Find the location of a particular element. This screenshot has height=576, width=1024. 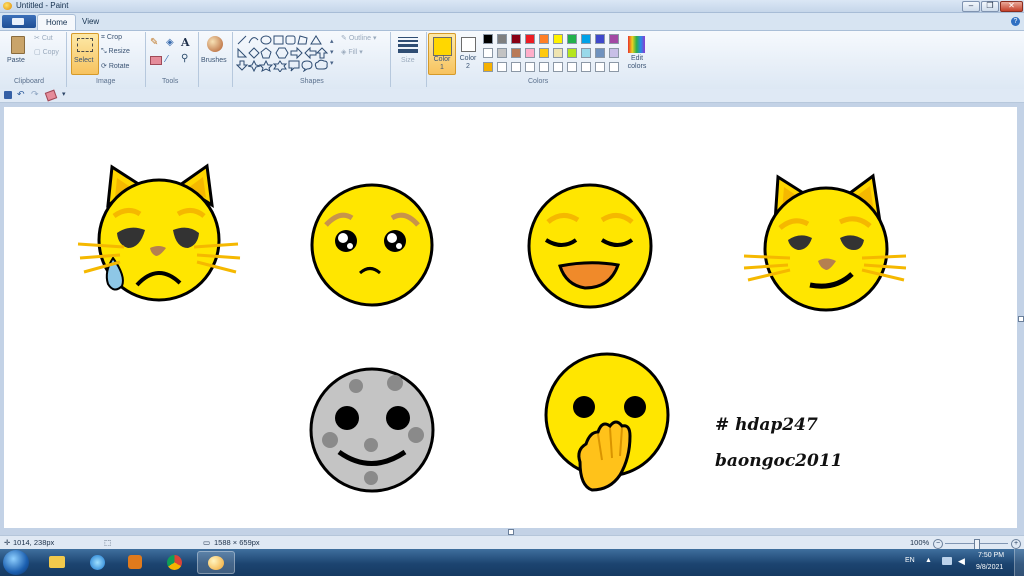

menu-icon is located at coordinates (18, 21).